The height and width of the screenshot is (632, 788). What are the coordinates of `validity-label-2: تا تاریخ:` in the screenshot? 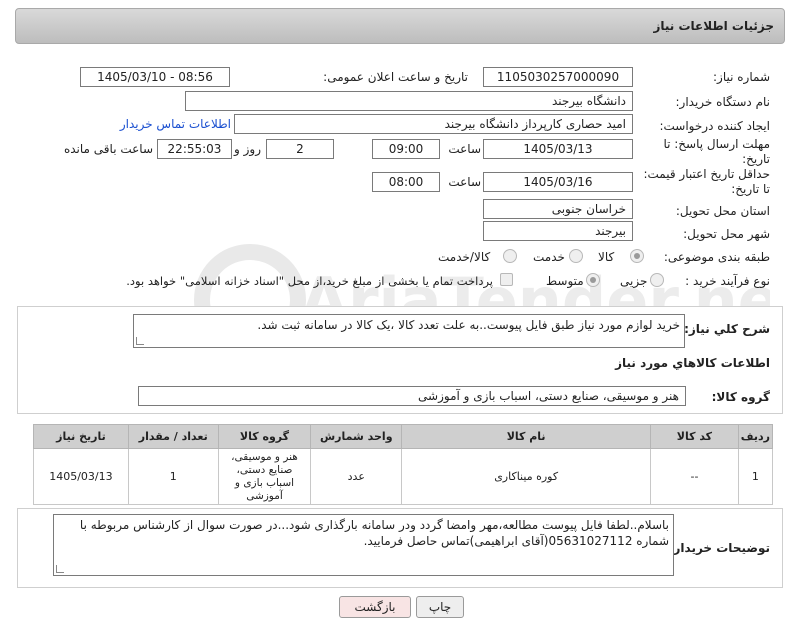 It's located at (750, 189).